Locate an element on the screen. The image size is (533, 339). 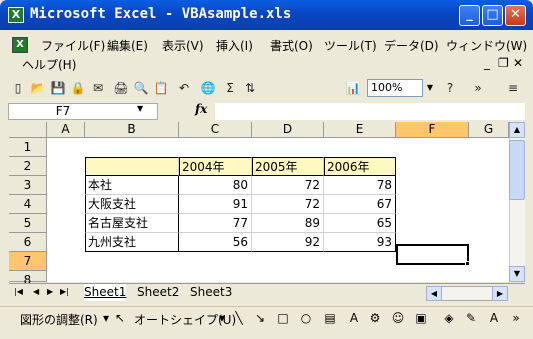
menu-file: ファイル(F) is located at coordinates (73, 45).